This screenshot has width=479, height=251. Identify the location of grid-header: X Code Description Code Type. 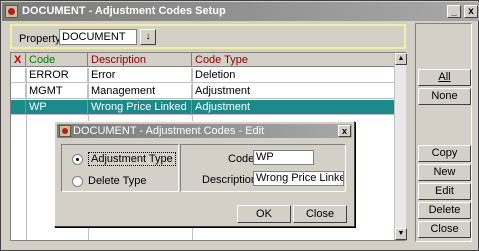
(202, 60).